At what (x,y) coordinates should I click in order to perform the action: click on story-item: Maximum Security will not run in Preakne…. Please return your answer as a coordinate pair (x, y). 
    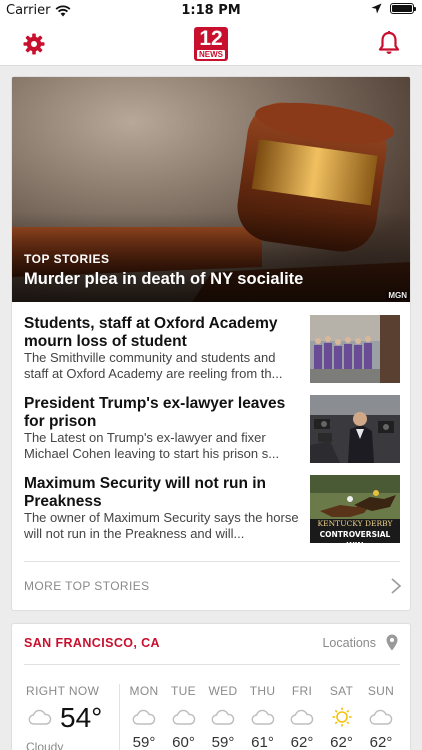
    Looking at the image, I should click on (211, 511).